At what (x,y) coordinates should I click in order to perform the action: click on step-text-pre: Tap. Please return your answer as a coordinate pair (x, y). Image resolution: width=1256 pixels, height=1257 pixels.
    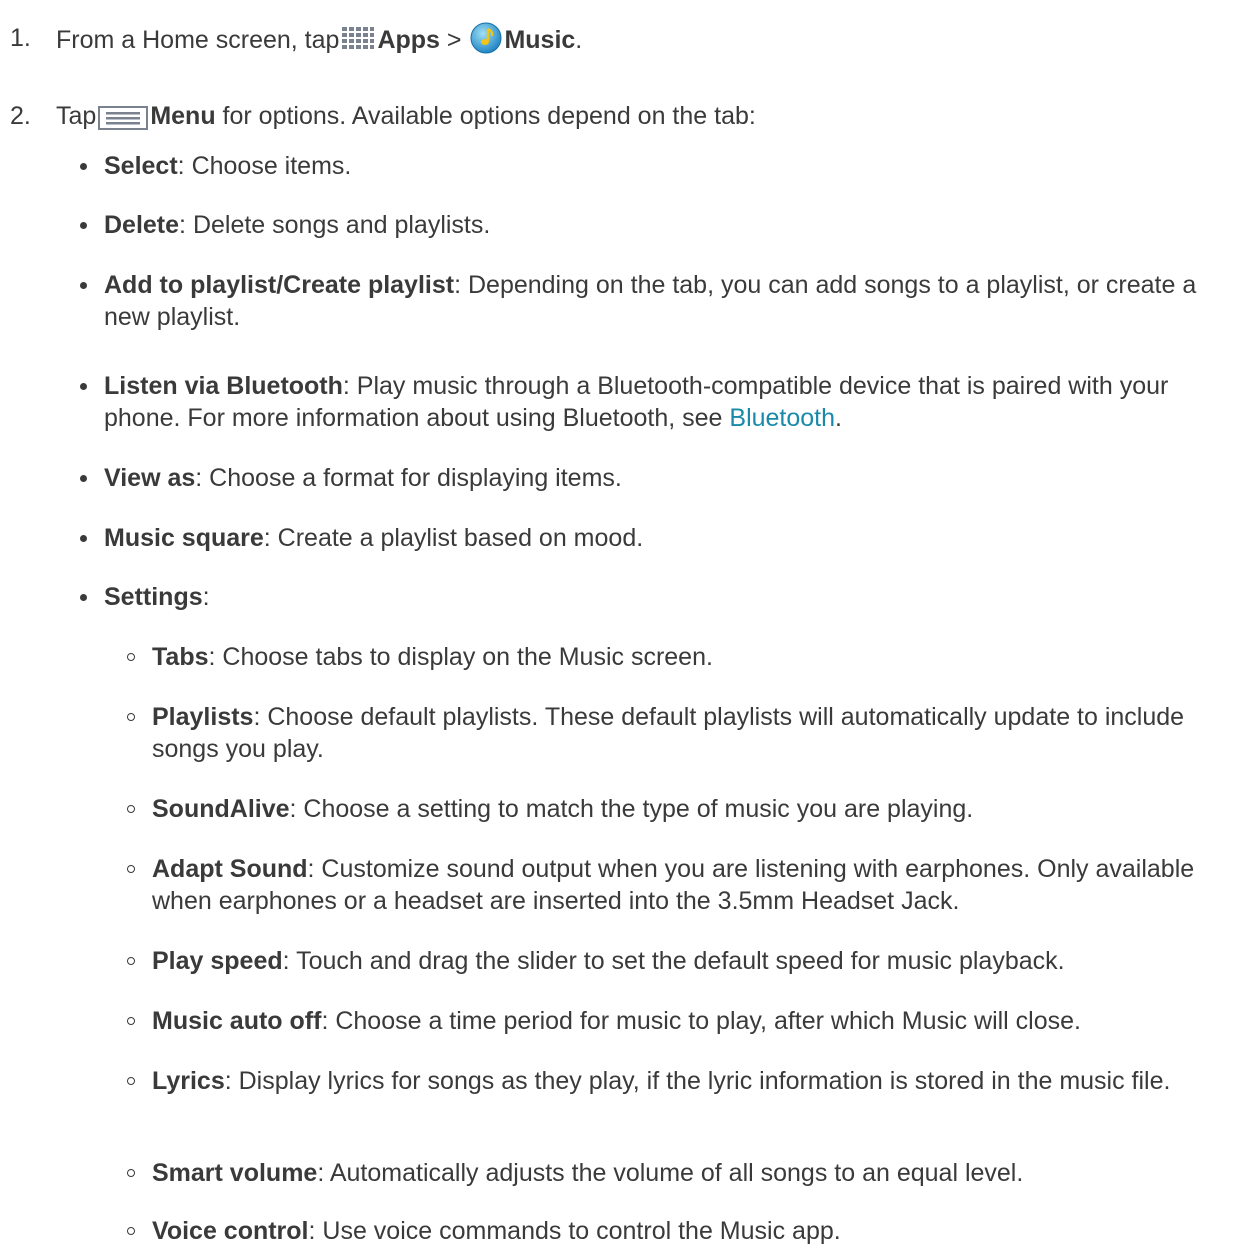
    Looking at the image, I should click on (76, 116).